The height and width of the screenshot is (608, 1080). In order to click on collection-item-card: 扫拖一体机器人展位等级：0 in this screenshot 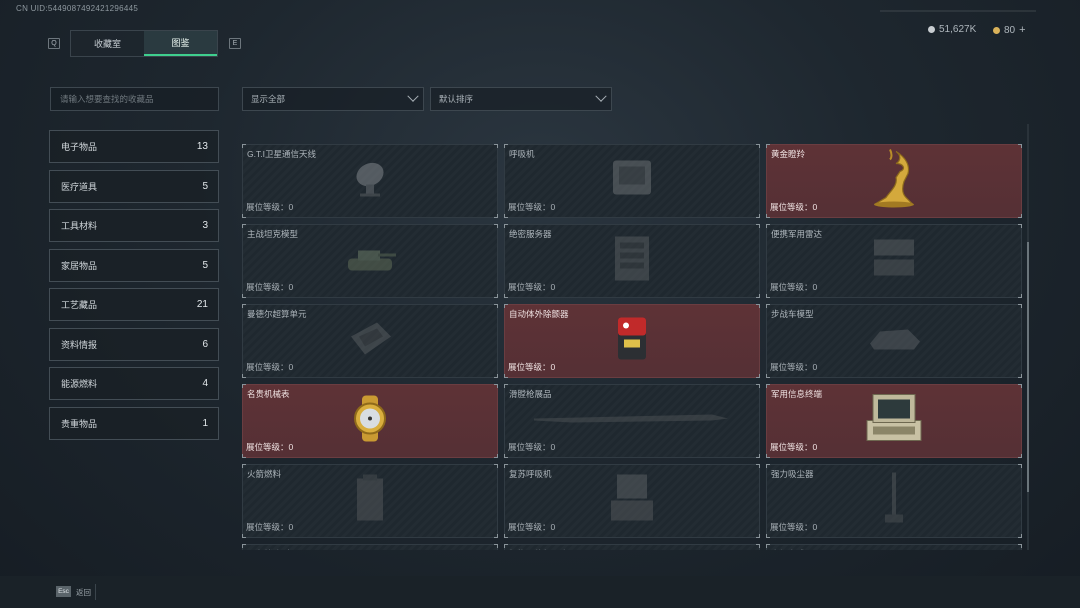, I will do `click(632, 547)`.